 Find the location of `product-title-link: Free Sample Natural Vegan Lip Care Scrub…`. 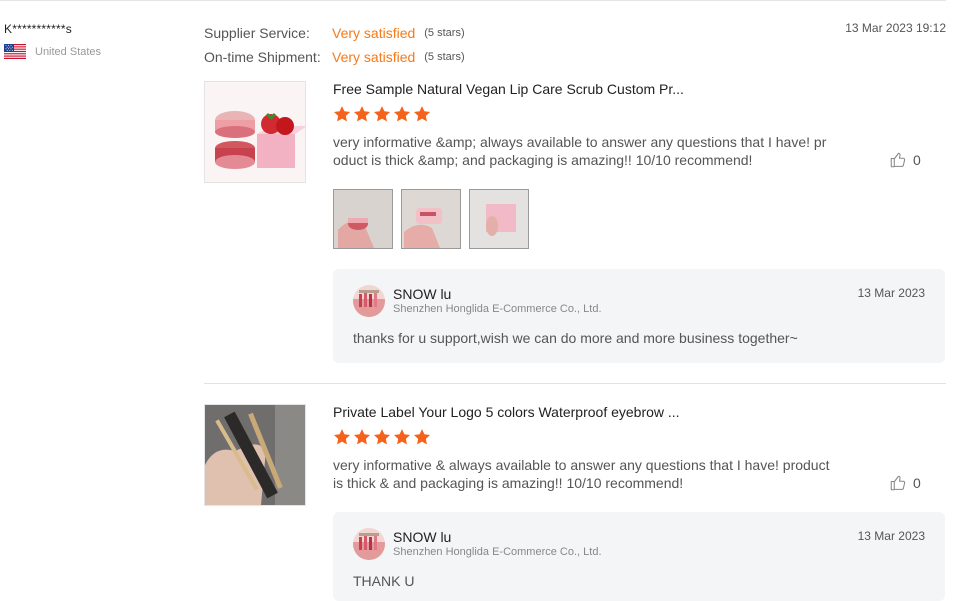

product-title-link: Free Sample Natural Vegan Lip Care Scrub… is located at coordinates (508, 89).